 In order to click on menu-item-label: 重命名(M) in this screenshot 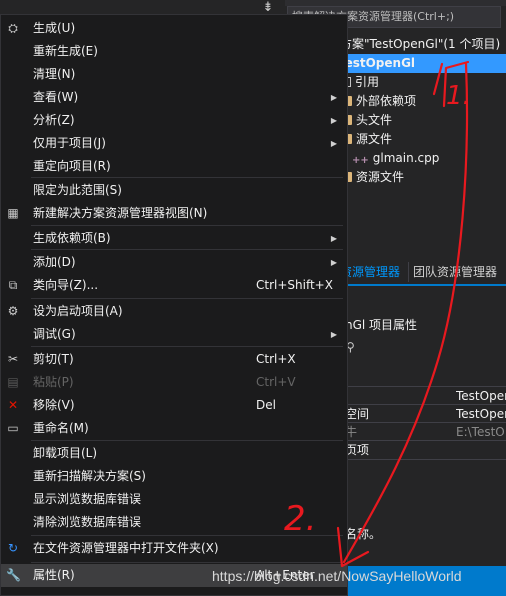, I will do `click(61, 428)`.